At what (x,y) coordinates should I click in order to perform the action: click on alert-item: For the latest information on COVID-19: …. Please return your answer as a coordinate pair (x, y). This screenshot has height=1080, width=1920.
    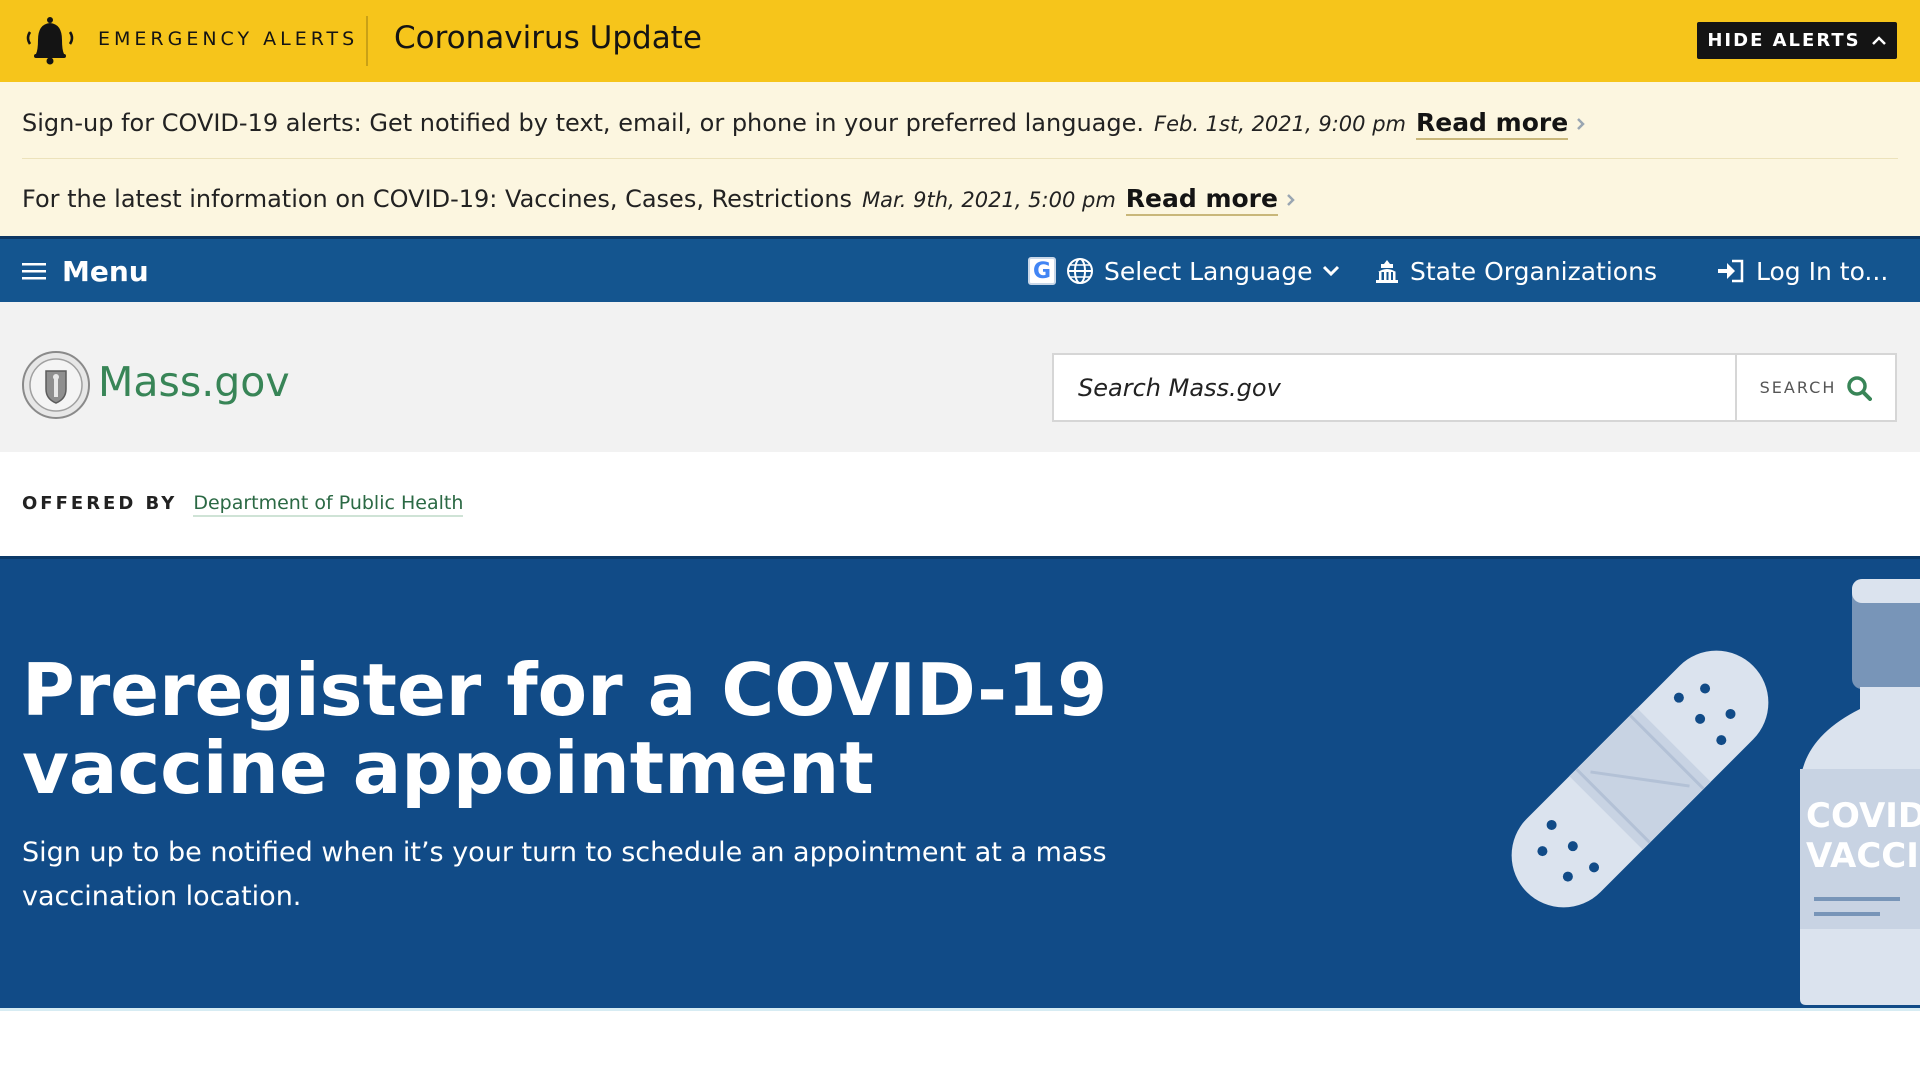
    Looking at the image, I should click on (659, 200).